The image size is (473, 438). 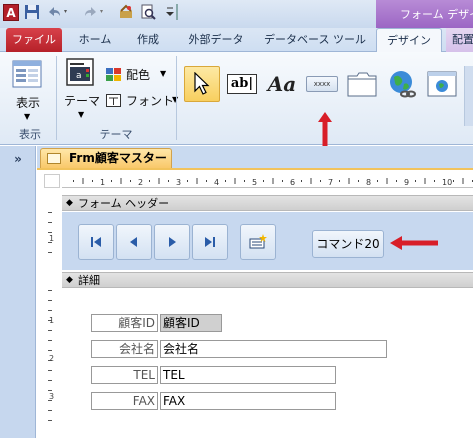 What do you see at coordinates (273, 349) in the screenshot?
I see `company-name-field: 会社名` at bounding box center [273, 349].